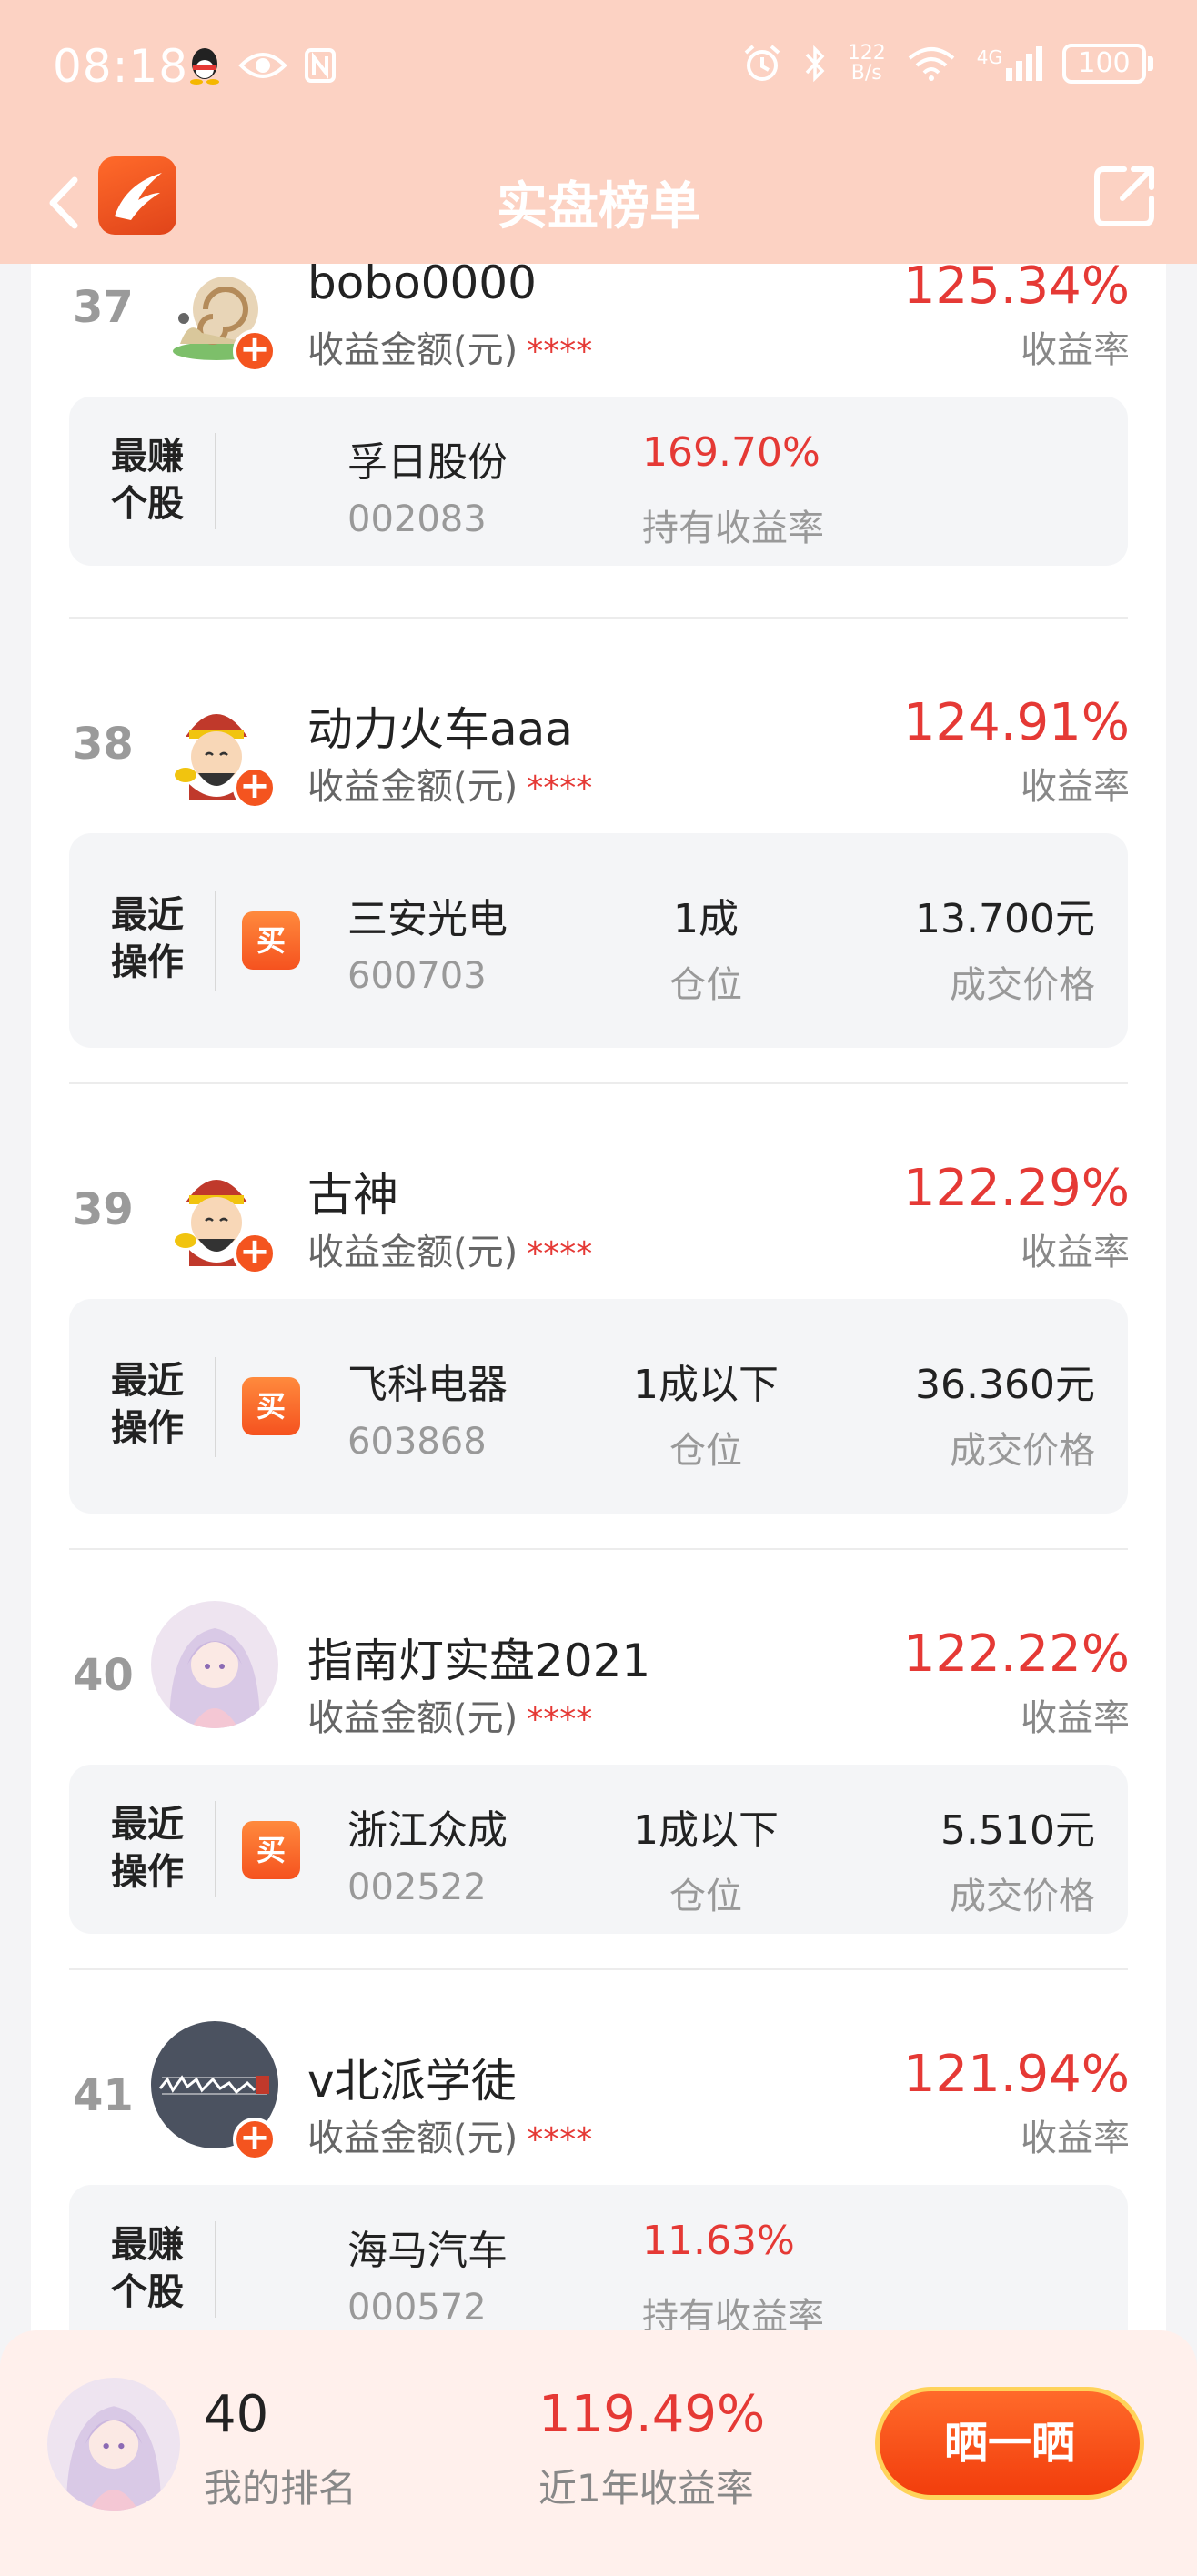 This screenshot has height=2576, width=1197. Describe the element at coordinates (103, 2095) in the screenshot. I see `rank-number: 41` at that location.